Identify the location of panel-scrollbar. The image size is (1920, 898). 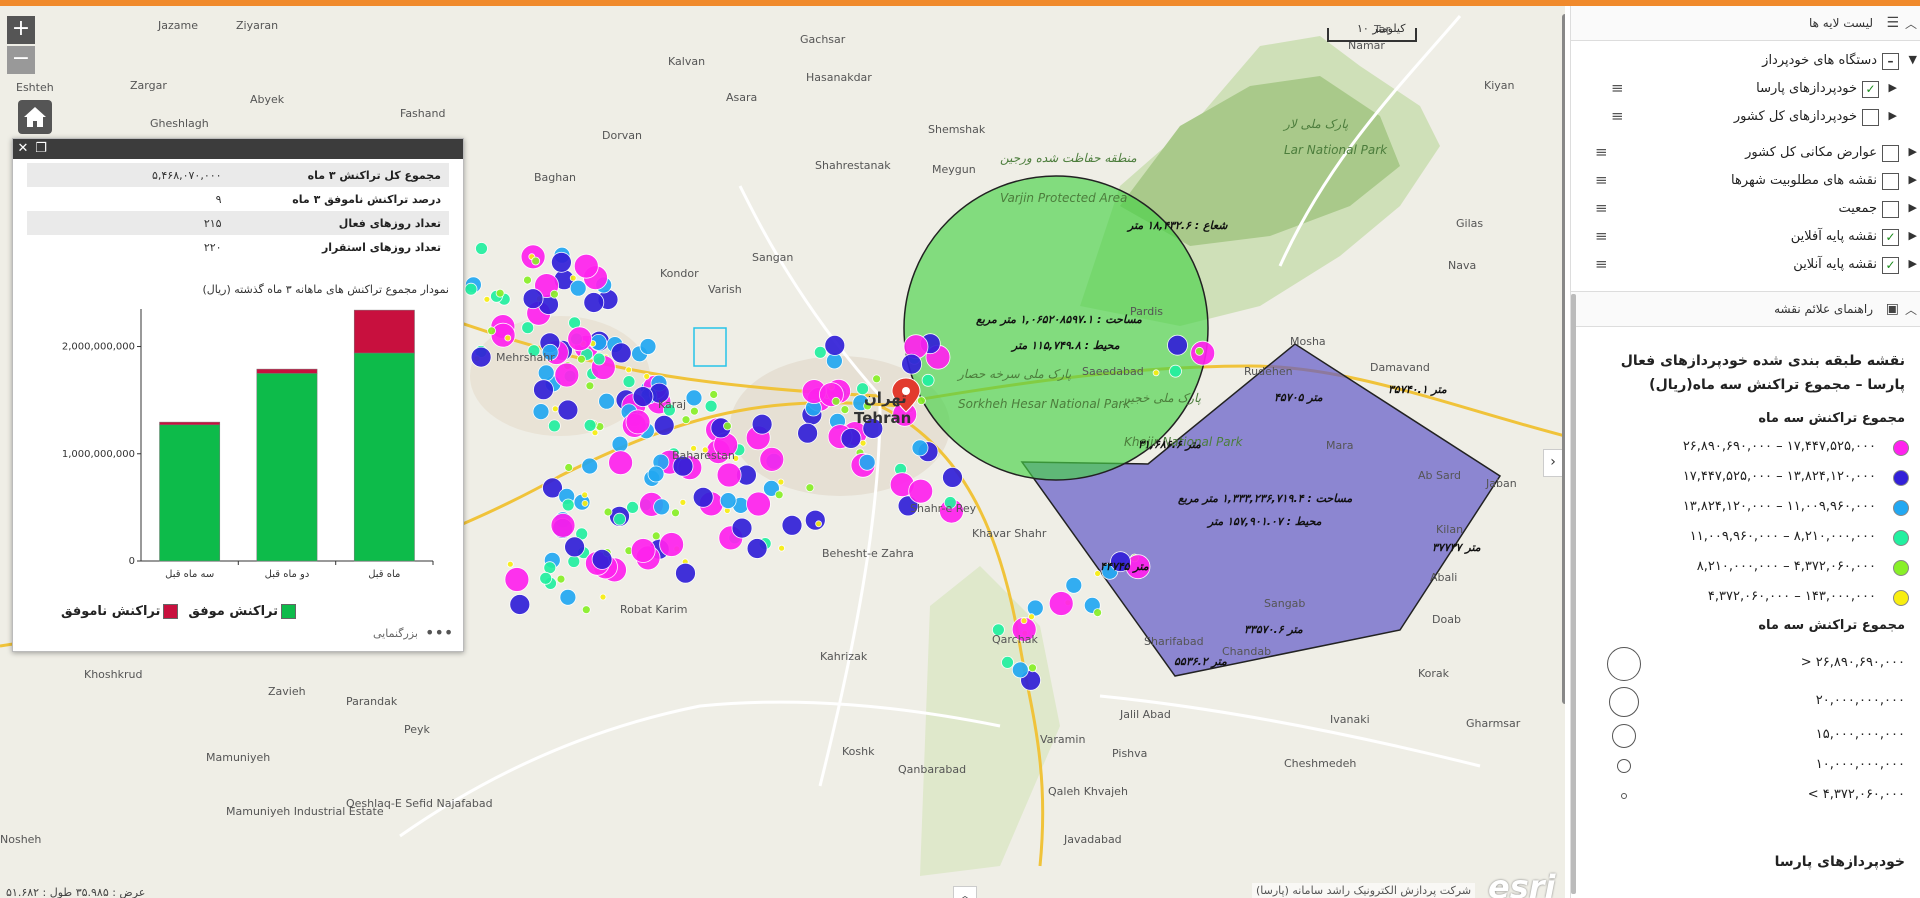
(1573, 594).